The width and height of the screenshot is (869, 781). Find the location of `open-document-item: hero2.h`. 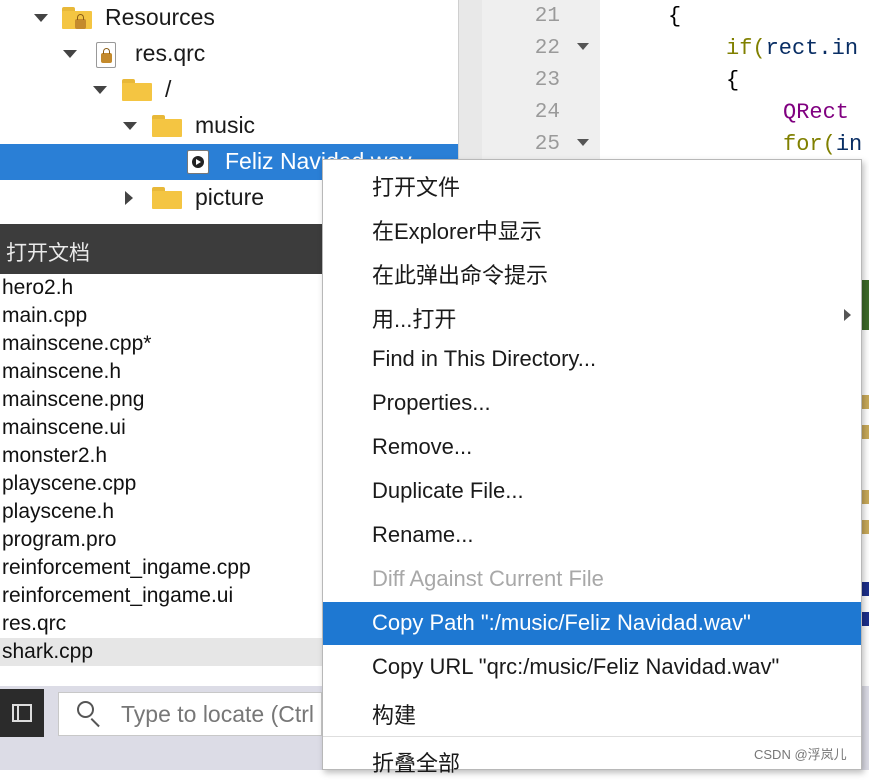

open-document-item: hero2.h is located at coordinates (37, 288).